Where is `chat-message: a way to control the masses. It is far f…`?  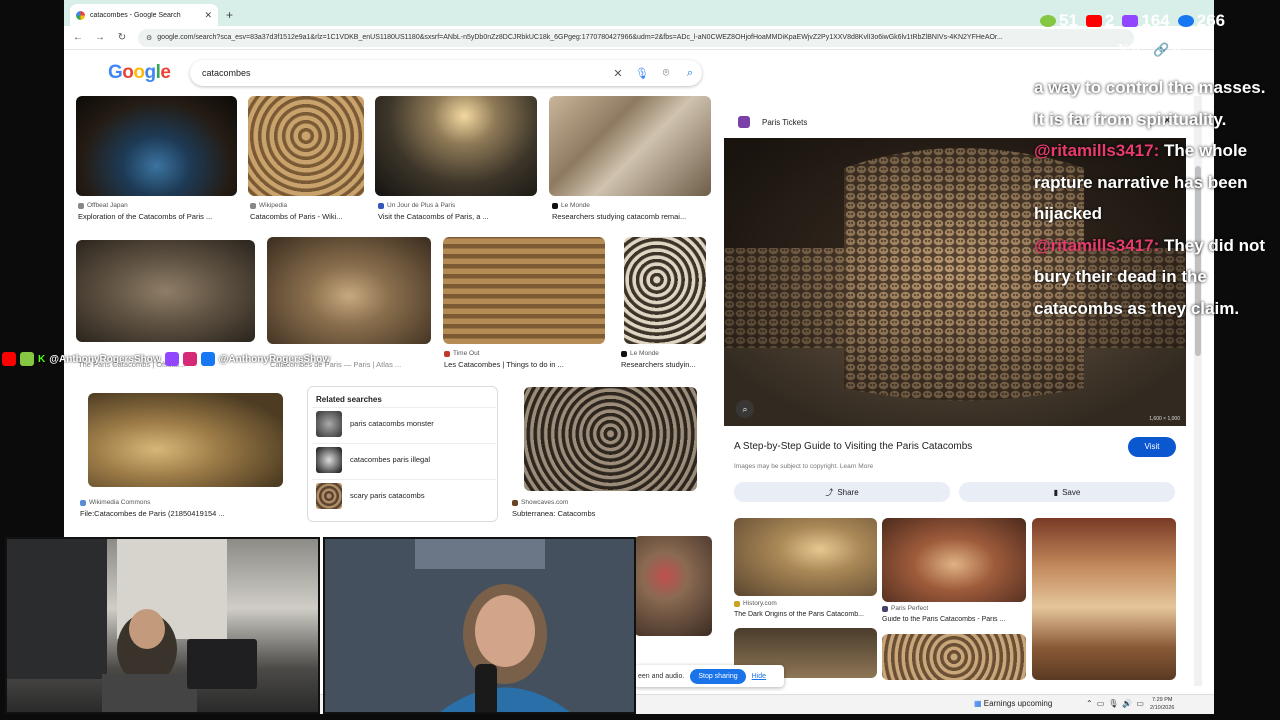
chat-message: a way to control the masses. It is far f… is located at coordinates (1154, 103).